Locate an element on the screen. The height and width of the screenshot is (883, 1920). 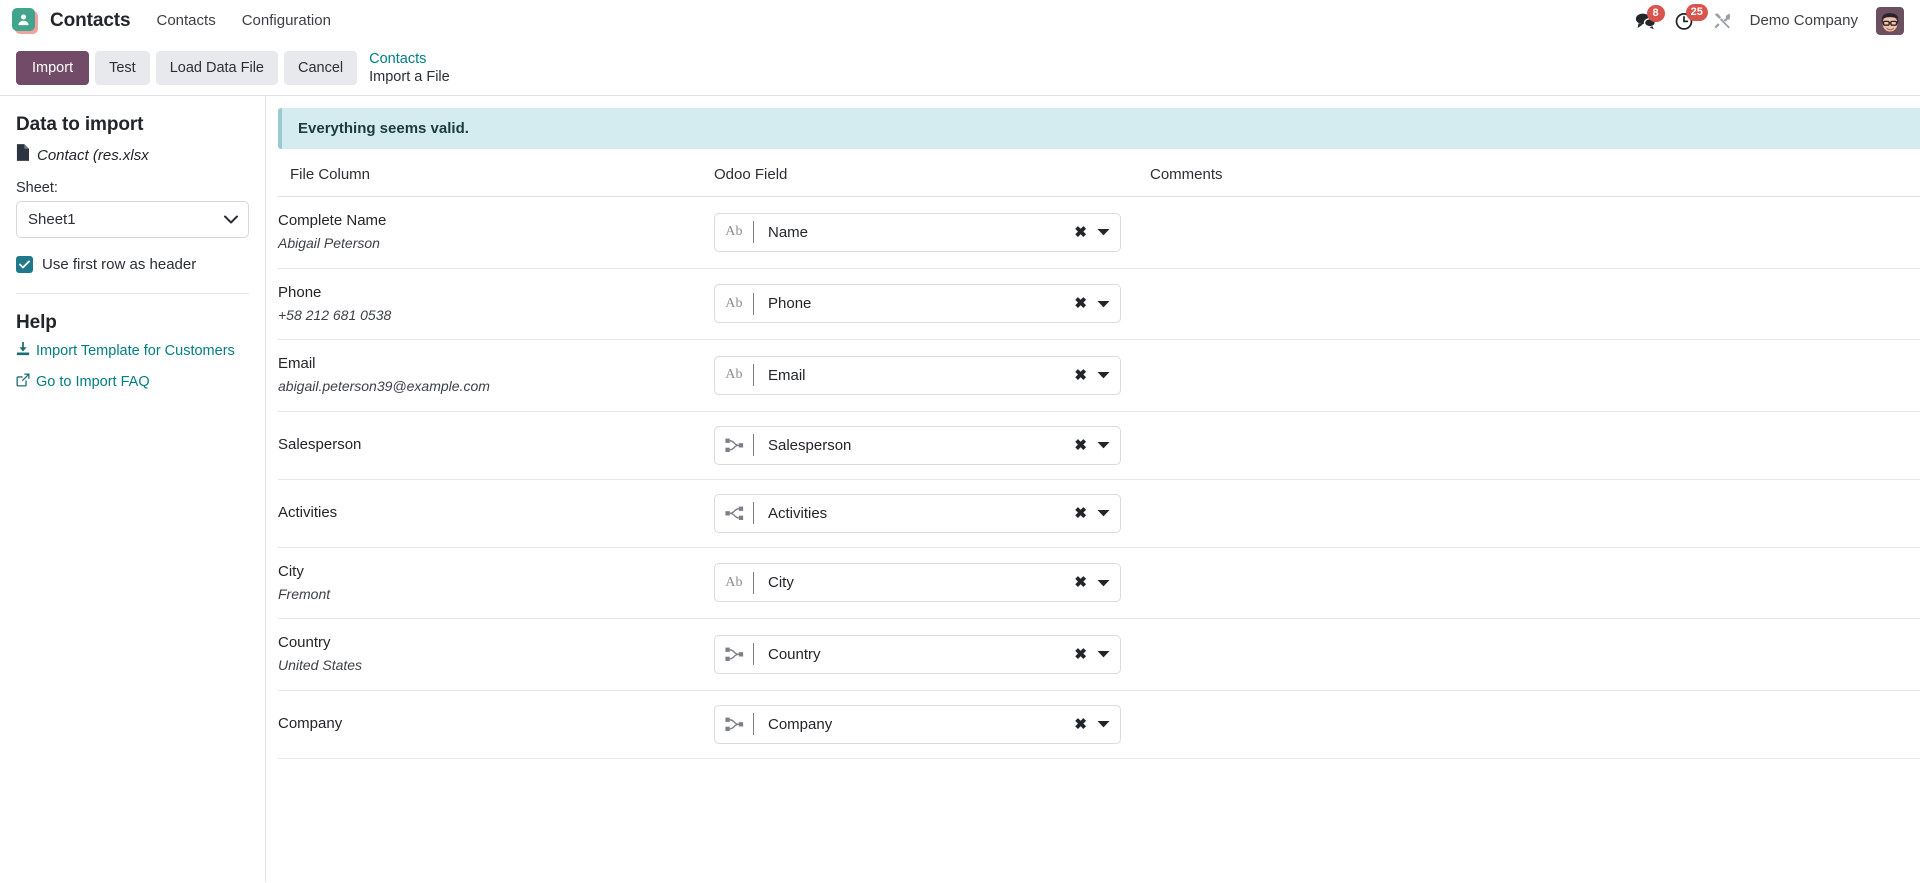
odoo-field-label: Email is located at coordinates (787, 375).